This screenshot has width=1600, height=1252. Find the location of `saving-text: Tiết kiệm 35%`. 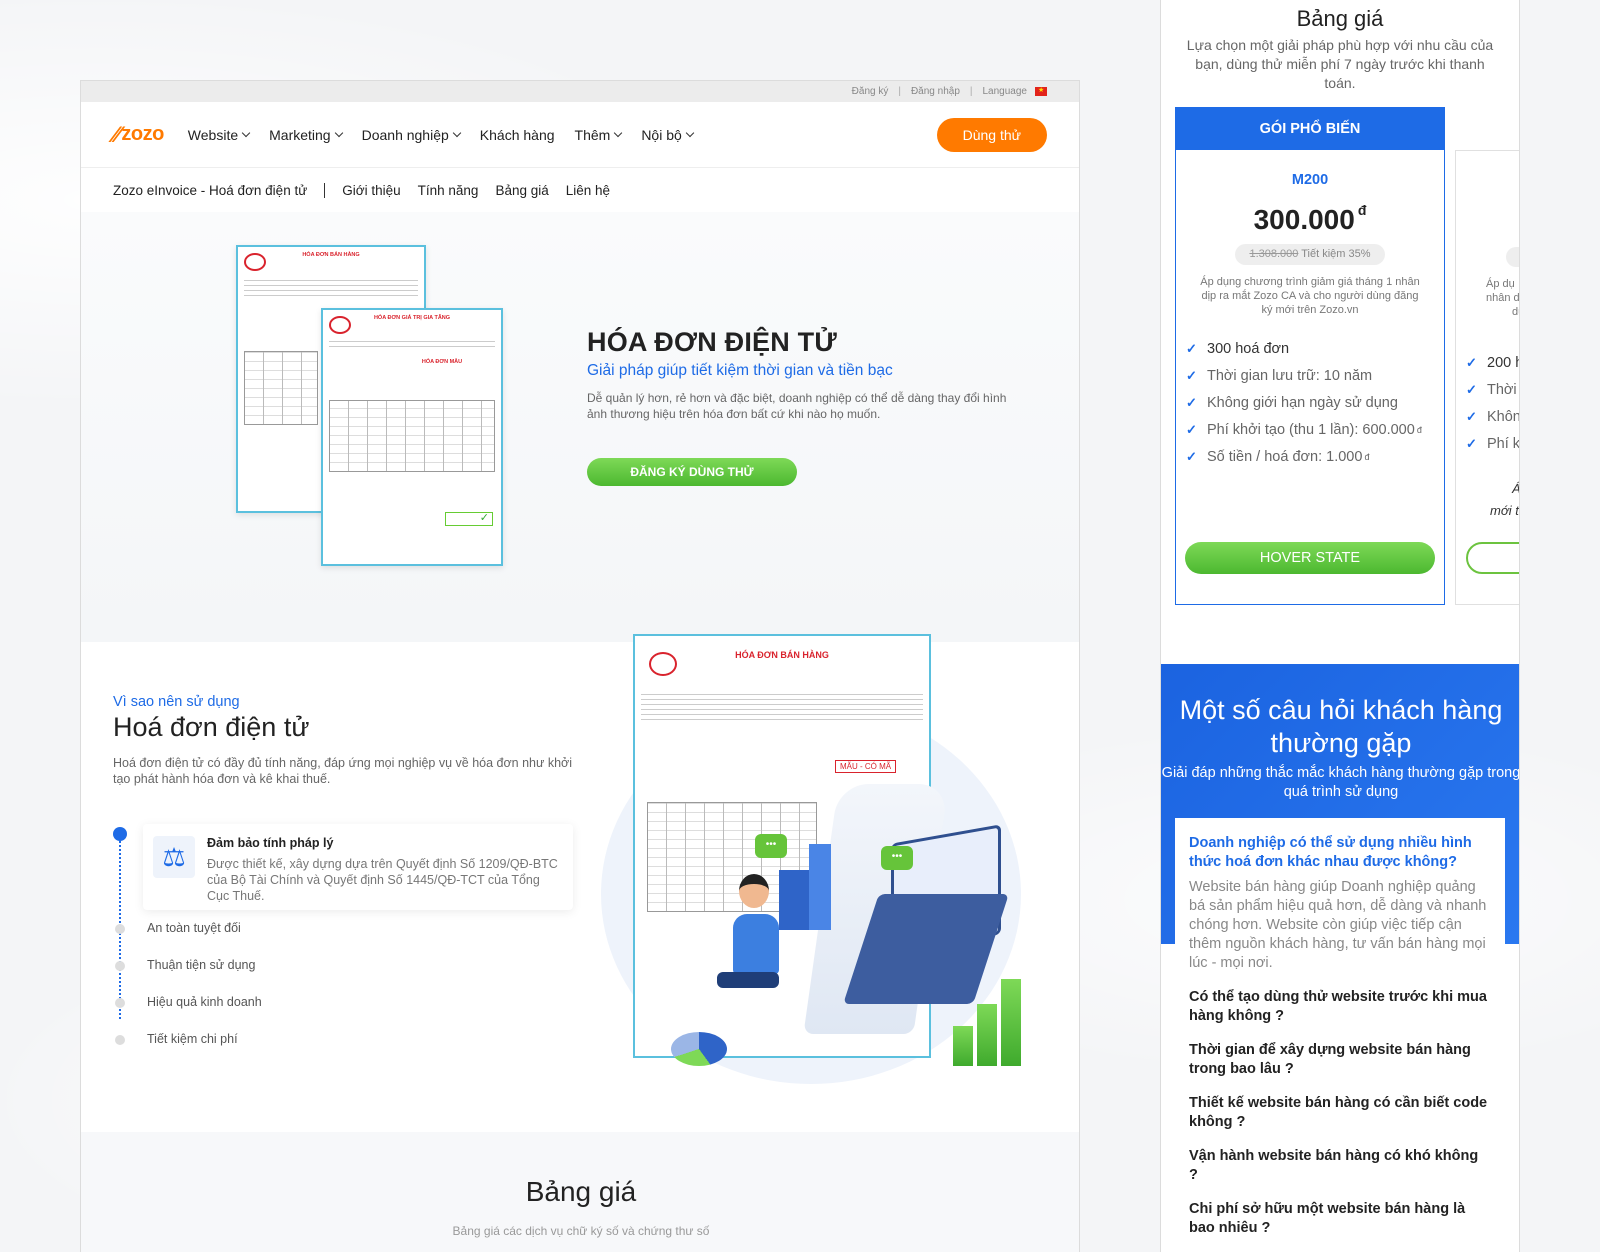

saving-text: Tiết kiệm 35% is located at coordinates (1336, 254).